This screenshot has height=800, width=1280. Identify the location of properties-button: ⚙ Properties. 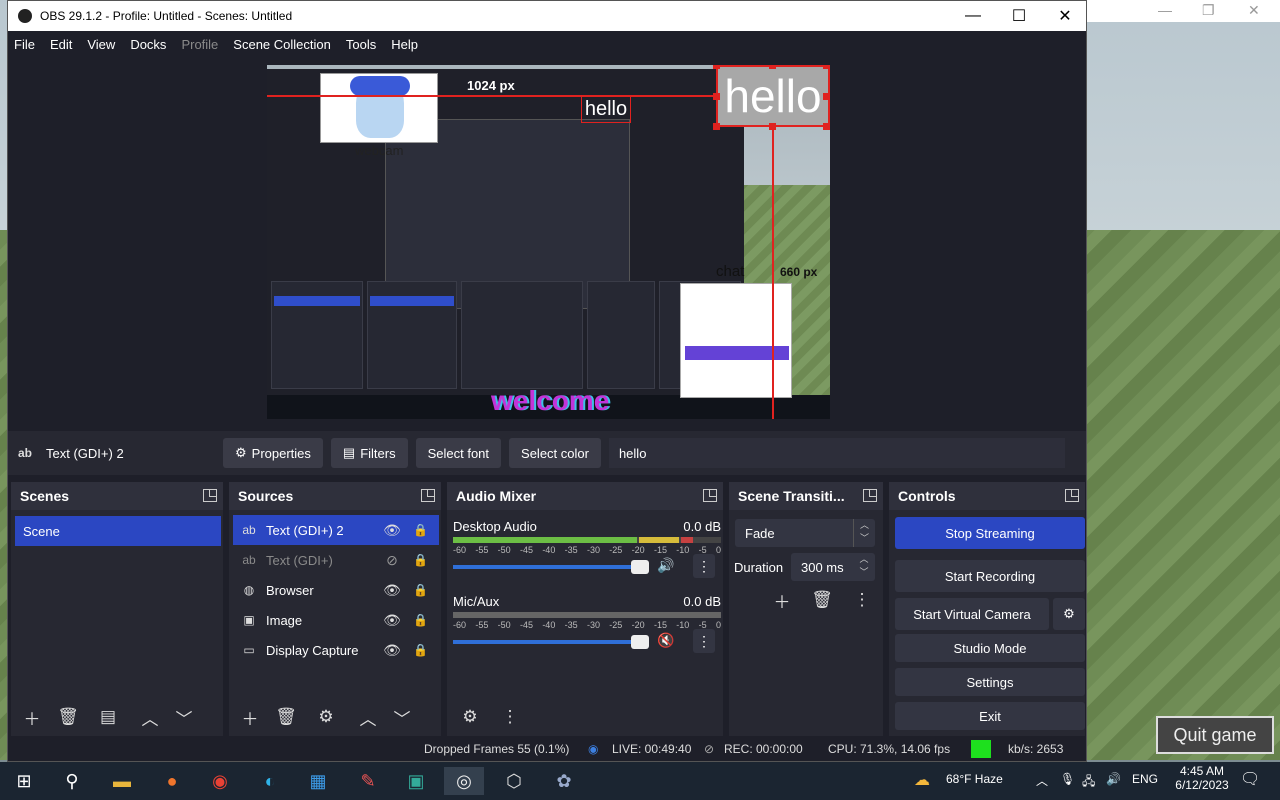
(273, 453).